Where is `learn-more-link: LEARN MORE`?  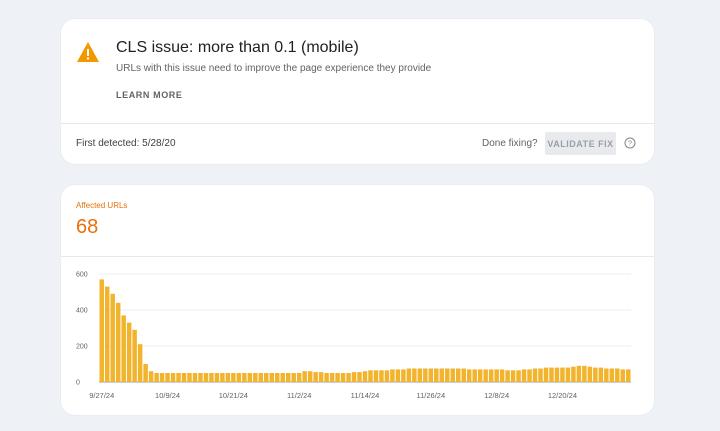 learn-more-link: LEARN MORE is located at coordinates (149, 95).